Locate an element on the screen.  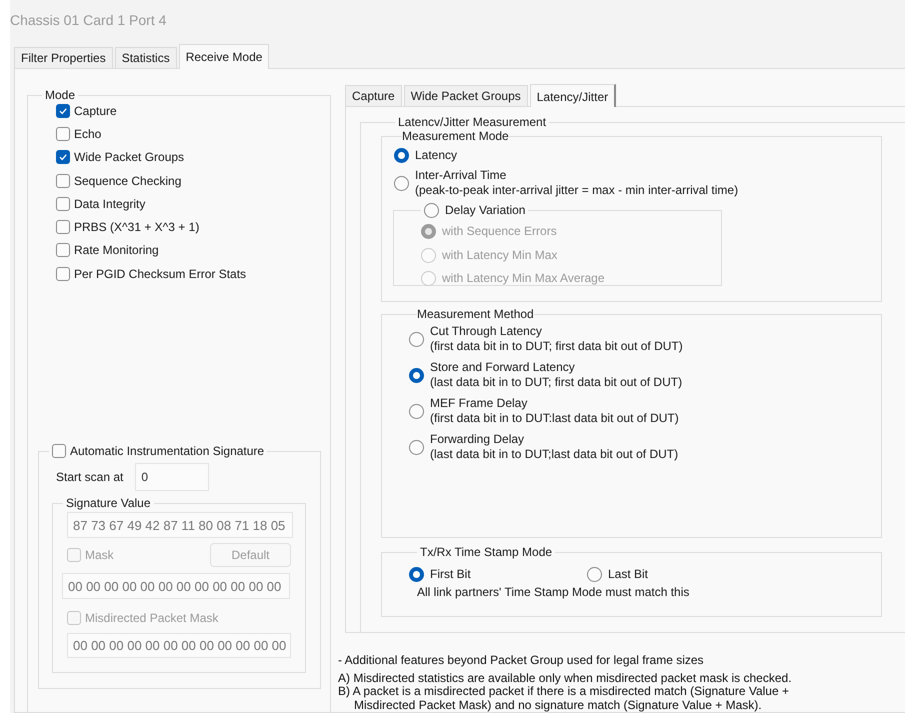
text-field: 87 73 67 49 42 87 11 80 08 71 18 05 is located at coordinates (180, 525).